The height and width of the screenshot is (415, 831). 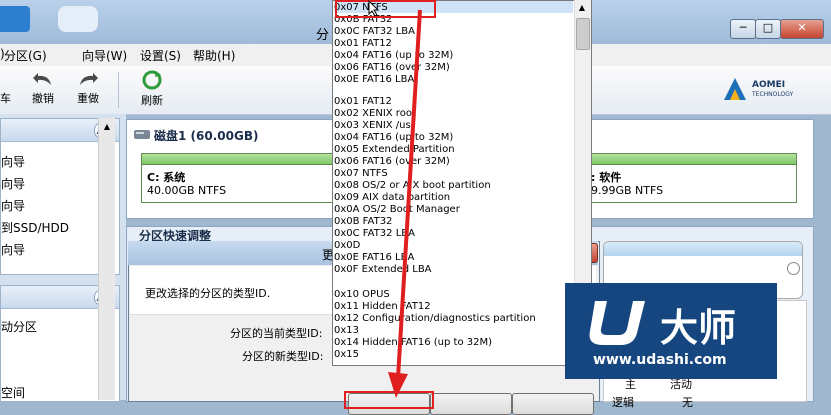 What do you see at coordinates (208, 293) in the screenshot?
I see `dialog-description: 更改选择的分区的类型ID.` at bounding box center [208, 293].